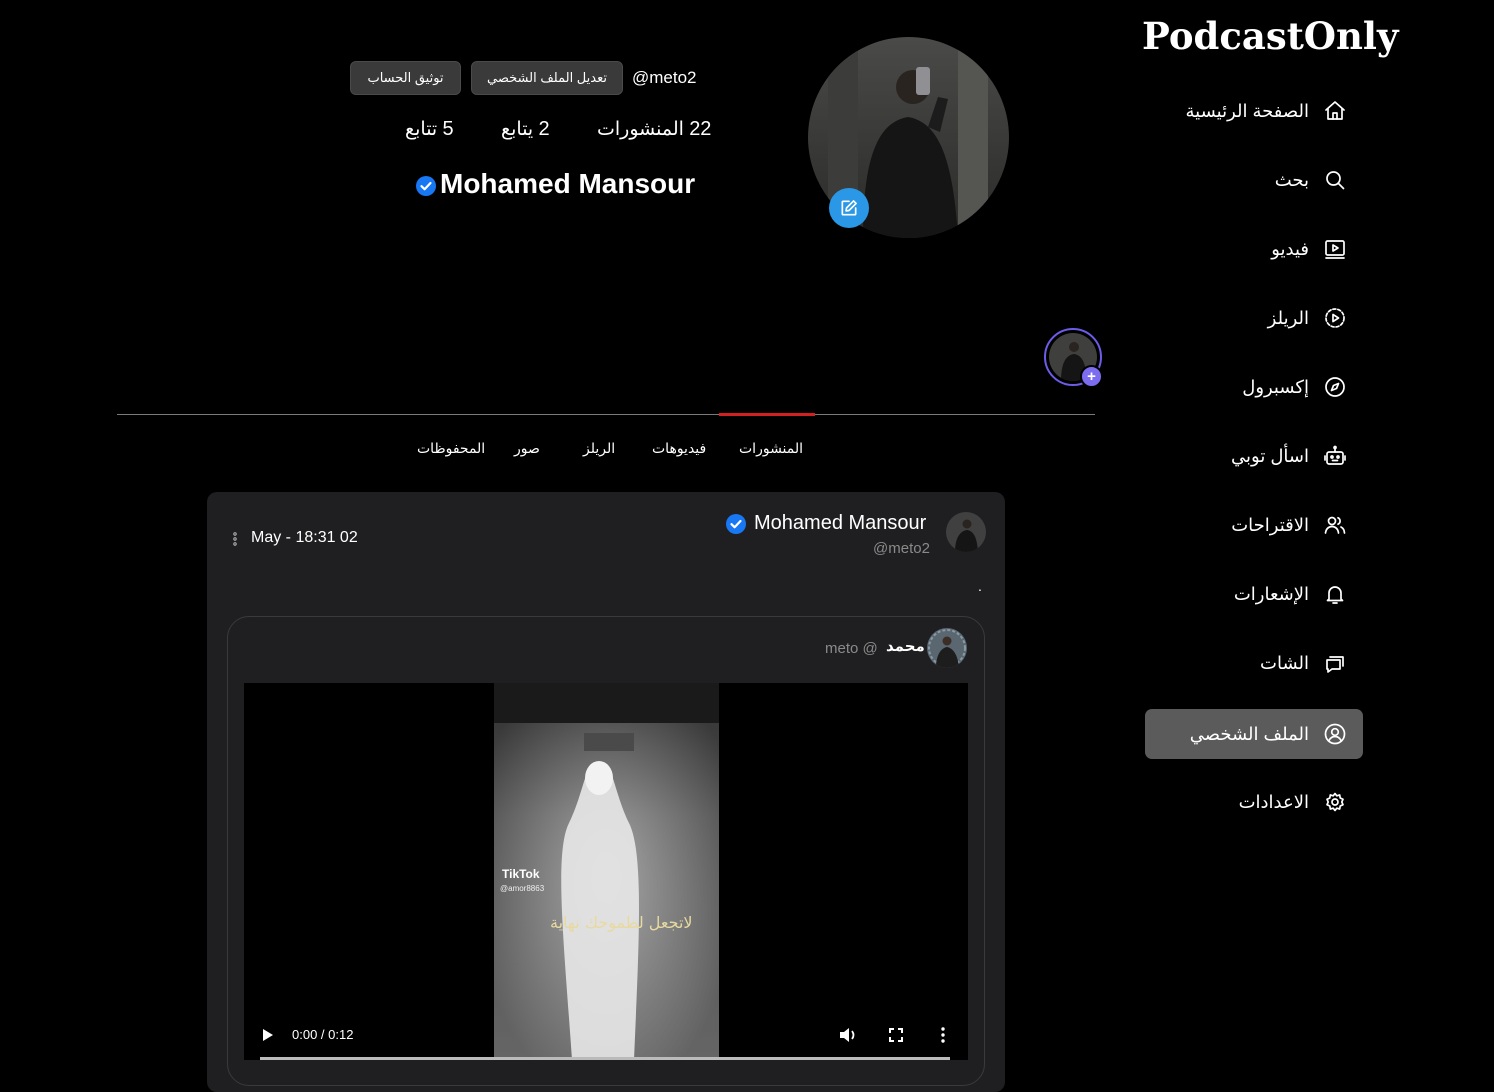 The height and width of the screenshot is (1092, 1494). Describe the element at coordinates (664, 77) in the screenshot. I see `profile-username: @meto2` at that location.